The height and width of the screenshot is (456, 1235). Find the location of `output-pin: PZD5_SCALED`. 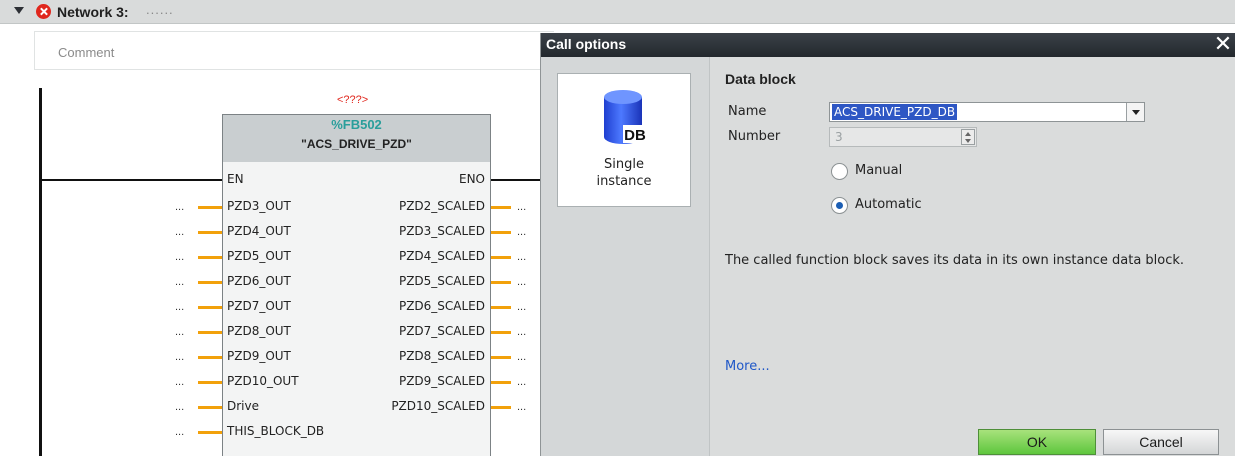

output-pin: PZD5_SCALED is located at coordinates (441, 281).